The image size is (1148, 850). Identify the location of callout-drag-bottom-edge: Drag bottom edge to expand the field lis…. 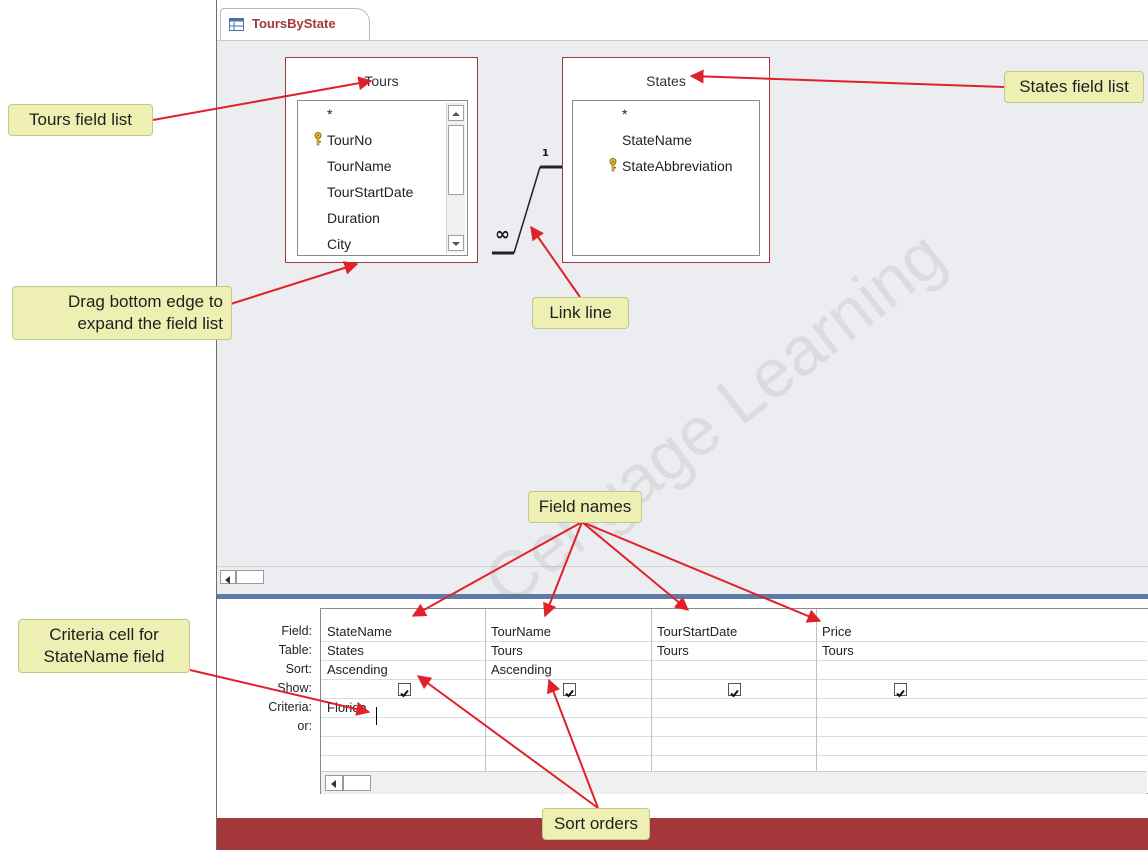
(122, 313).